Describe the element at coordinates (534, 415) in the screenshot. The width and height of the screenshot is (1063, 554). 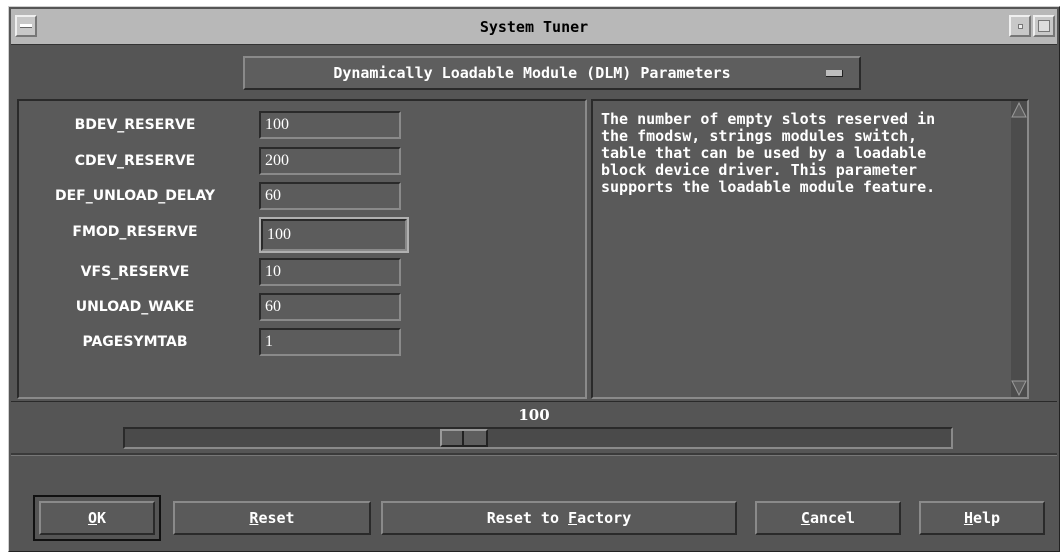
I see `slider-value: 100` at that location.